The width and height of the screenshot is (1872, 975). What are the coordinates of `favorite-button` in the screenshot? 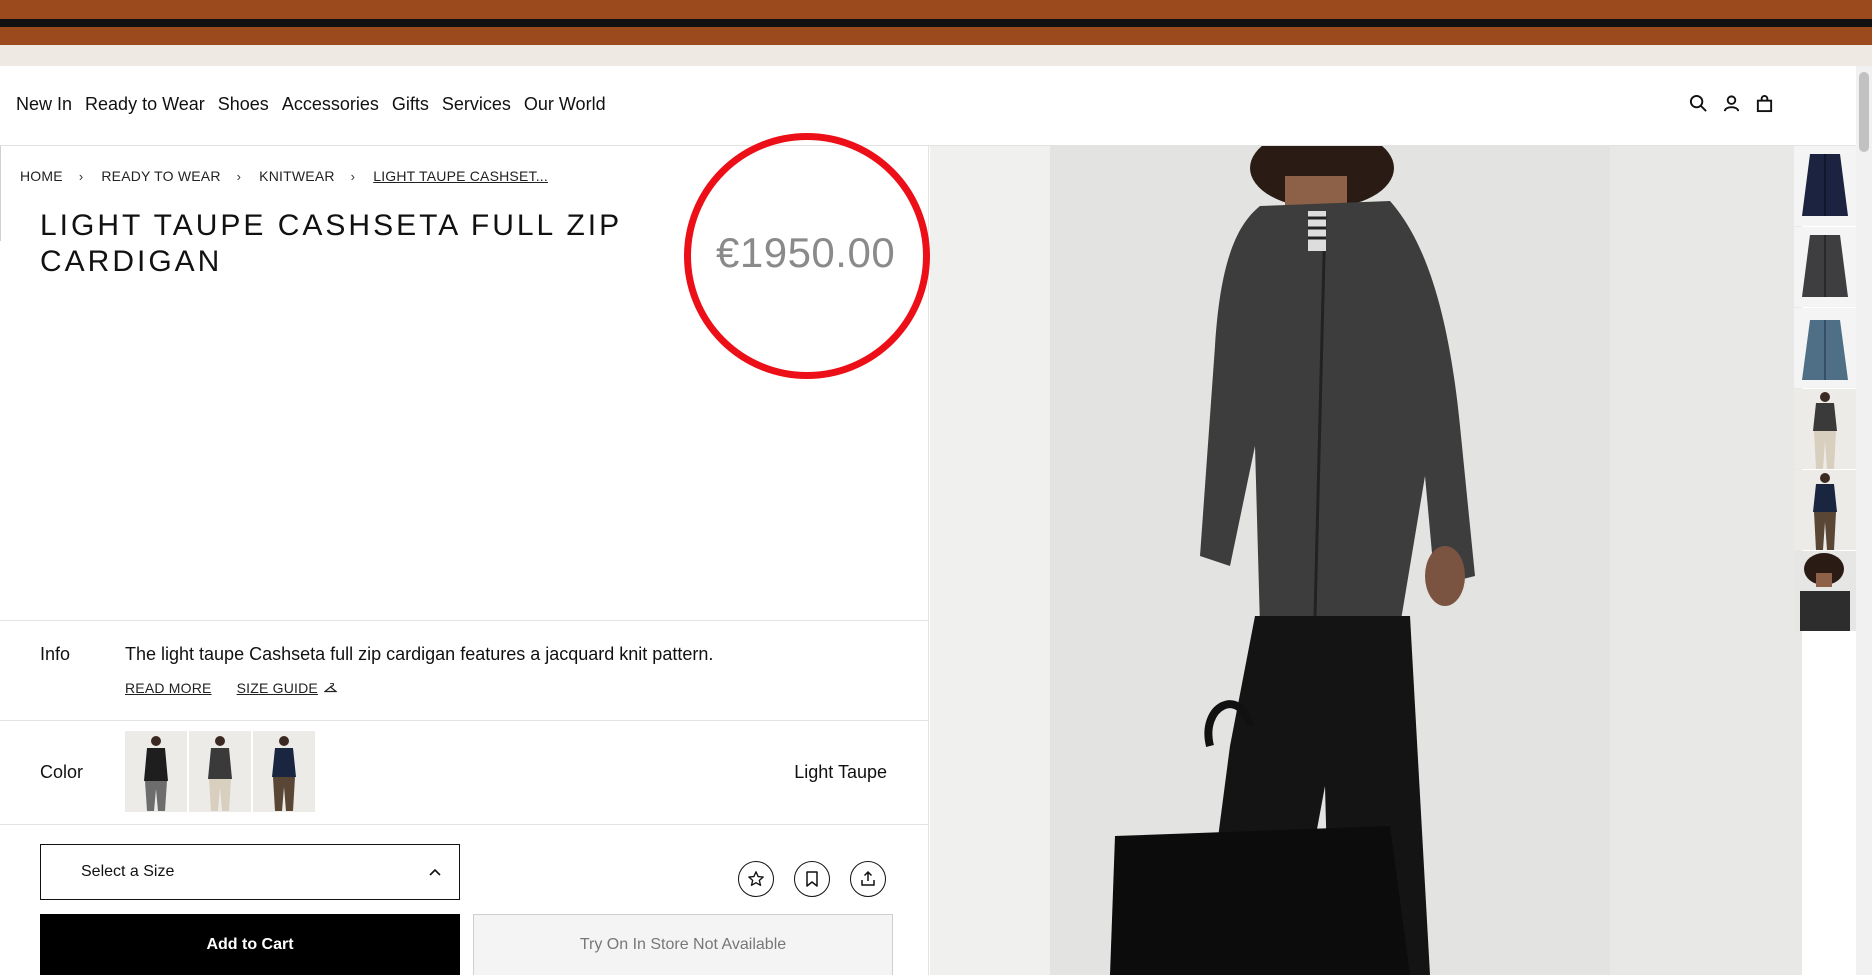 It's located at (756, 879).